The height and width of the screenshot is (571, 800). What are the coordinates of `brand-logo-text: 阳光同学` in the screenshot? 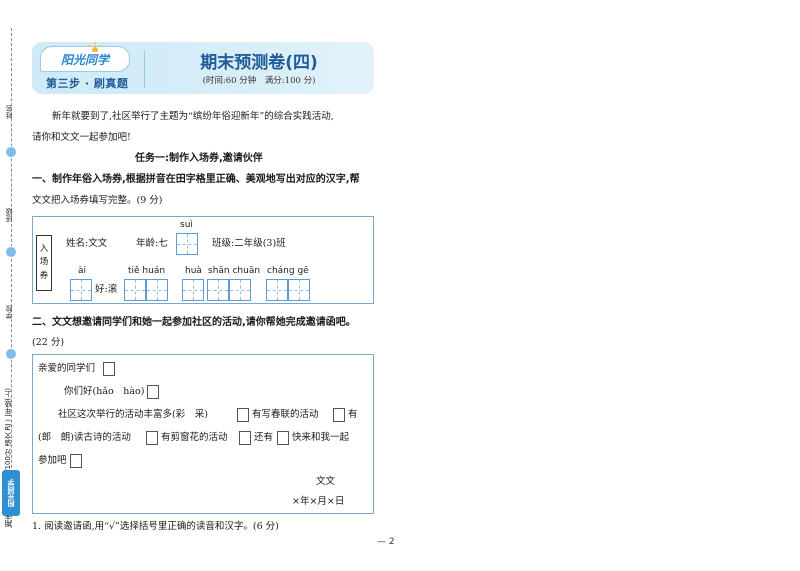 It's located at (84, 59).